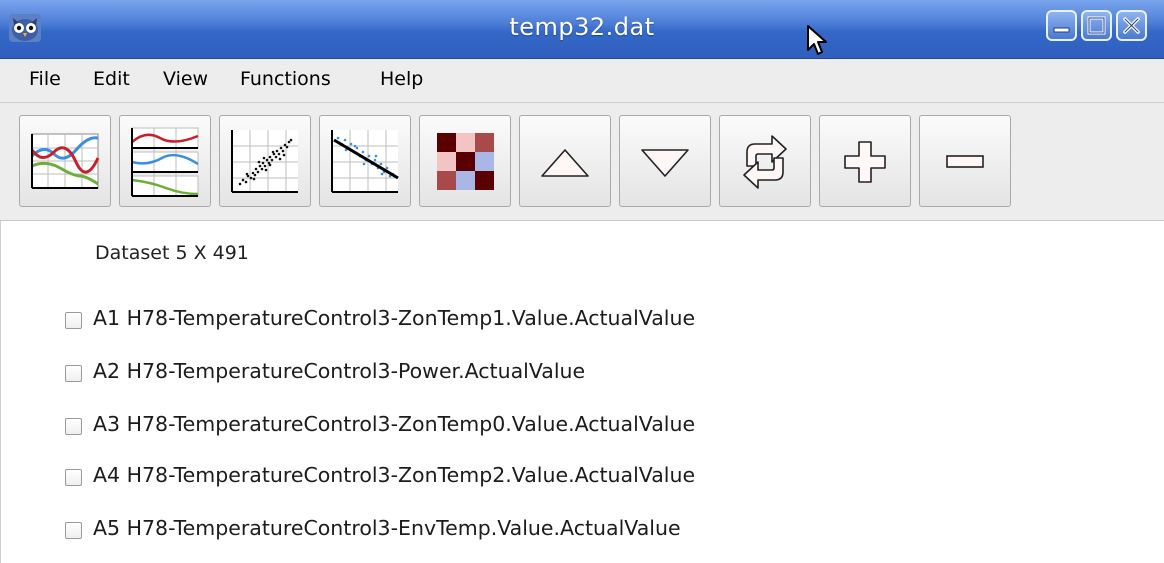  I want to click on move-up-button, so click(565, 161).